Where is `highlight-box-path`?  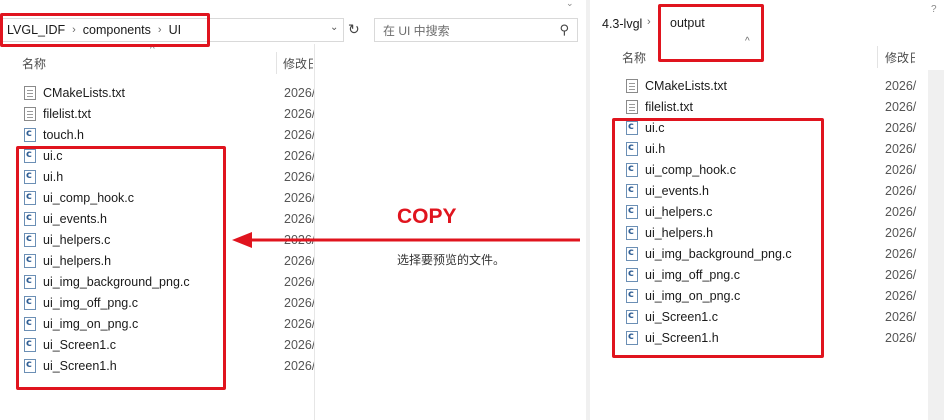
highlight-box-path is located at coordinates (105, 30).